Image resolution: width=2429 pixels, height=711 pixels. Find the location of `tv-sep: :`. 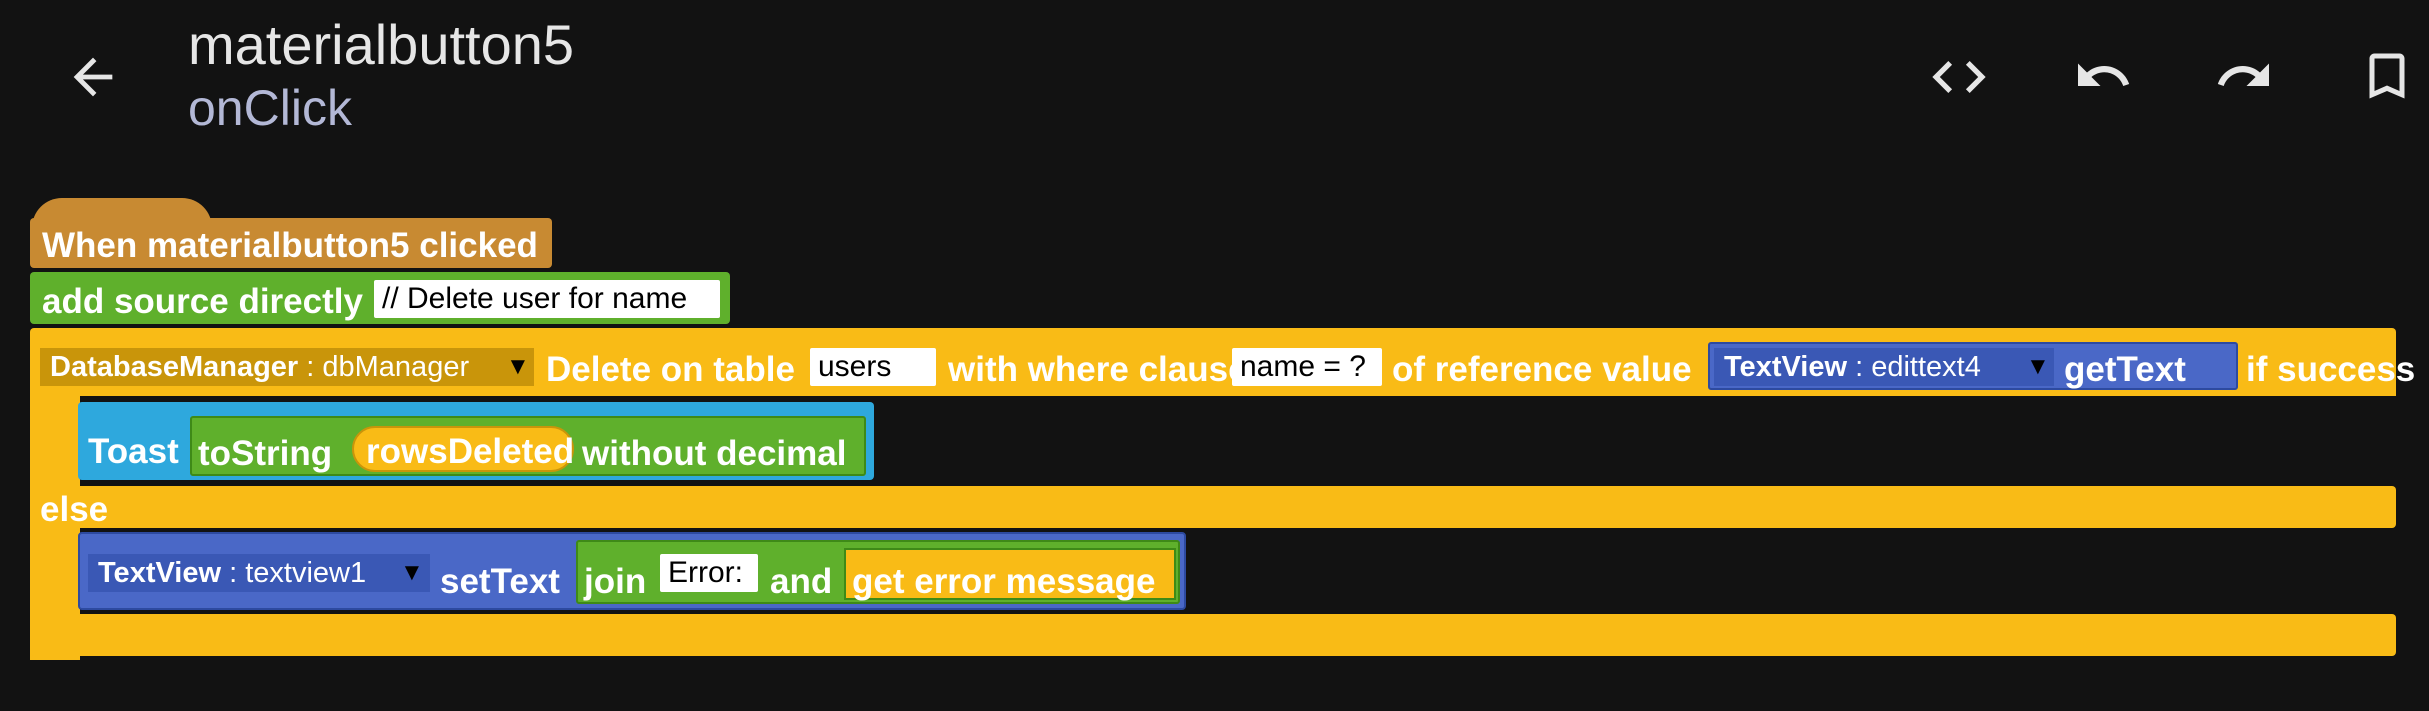

tv-sep: : is located at coordinates (1859, 367).